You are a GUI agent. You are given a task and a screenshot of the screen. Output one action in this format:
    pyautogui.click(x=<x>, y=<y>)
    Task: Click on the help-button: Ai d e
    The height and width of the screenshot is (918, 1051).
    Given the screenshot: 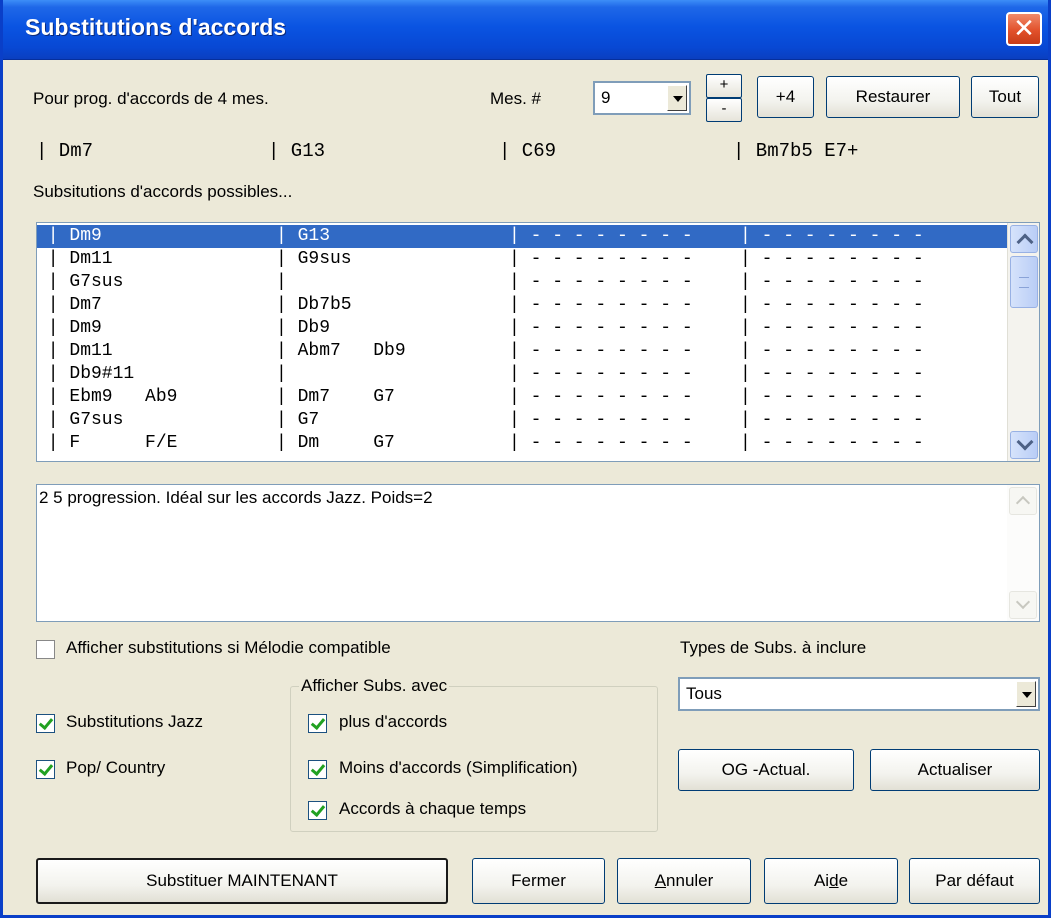 What is the action you would take?
    pyautogui.click(x=831, y=881)
    